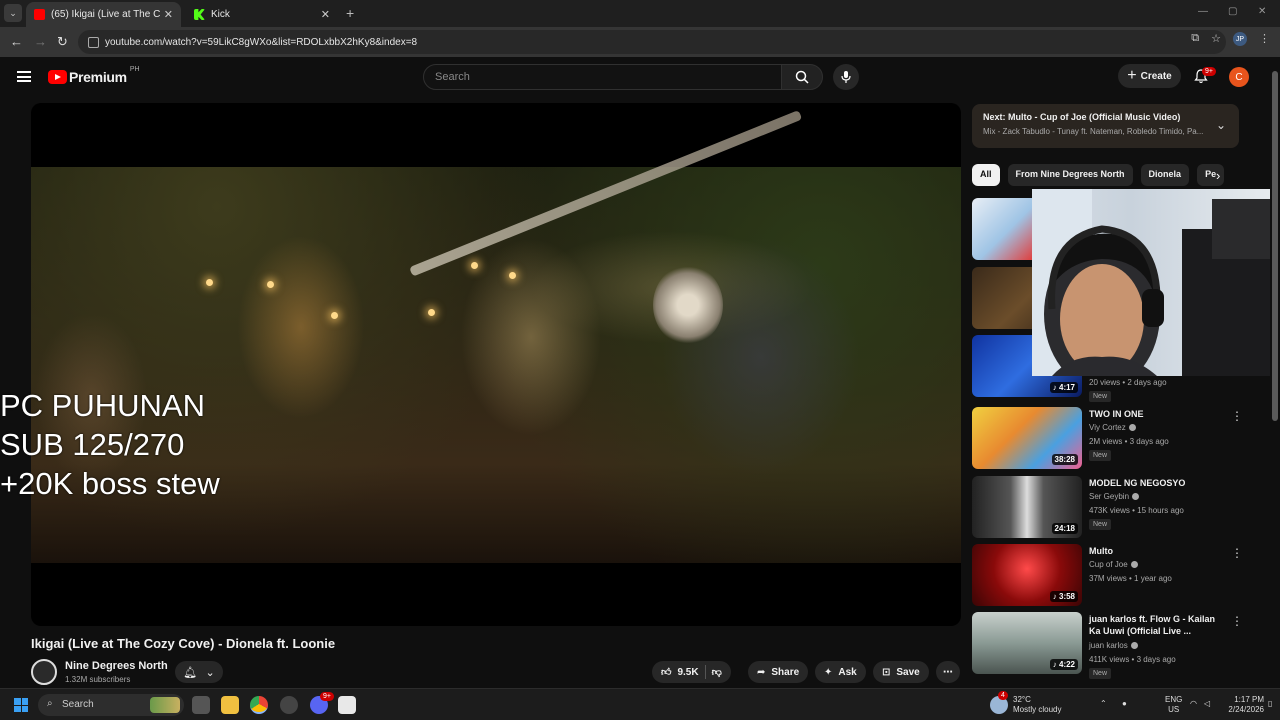  What do you see at coordinates (1027, 643) in the screenshot?
I see `video-thumbnail: ♪ 4:22` at bounding box center [1027, 643].